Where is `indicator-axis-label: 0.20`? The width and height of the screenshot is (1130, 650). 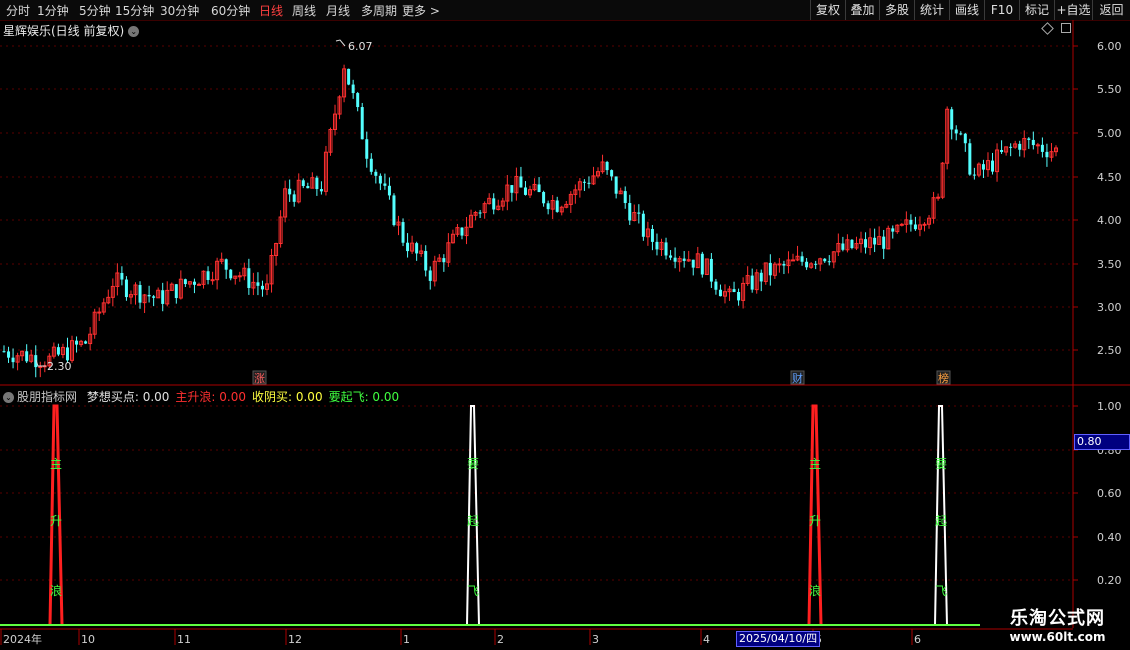 indicator-axis-label: 0.20 is located at coordinates (1109, 580).